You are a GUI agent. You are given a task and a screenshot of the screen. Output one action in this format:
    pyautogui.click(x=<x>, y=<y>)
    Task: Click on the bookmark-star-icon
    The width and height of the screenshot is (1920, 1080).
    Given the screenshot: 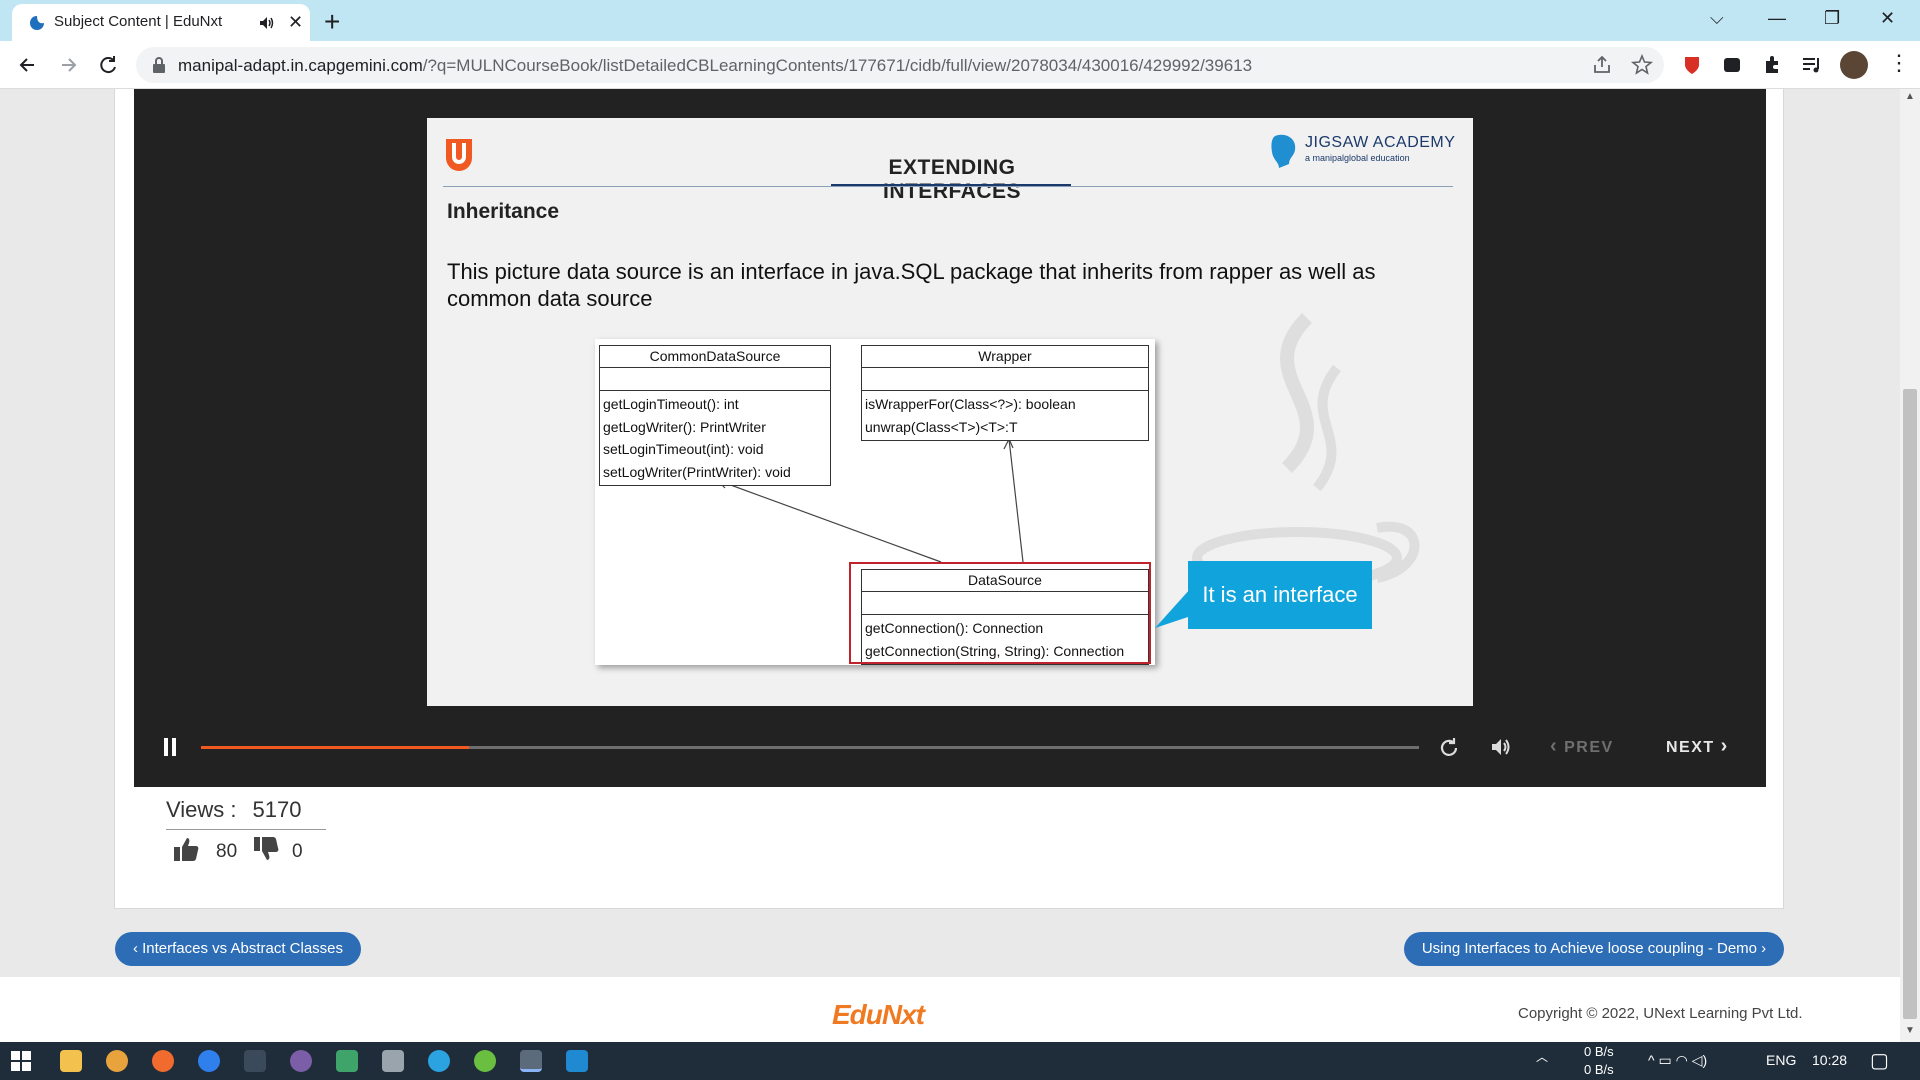 What is the action you would take?
    pyautogui.click(x=1642, y=65)
    